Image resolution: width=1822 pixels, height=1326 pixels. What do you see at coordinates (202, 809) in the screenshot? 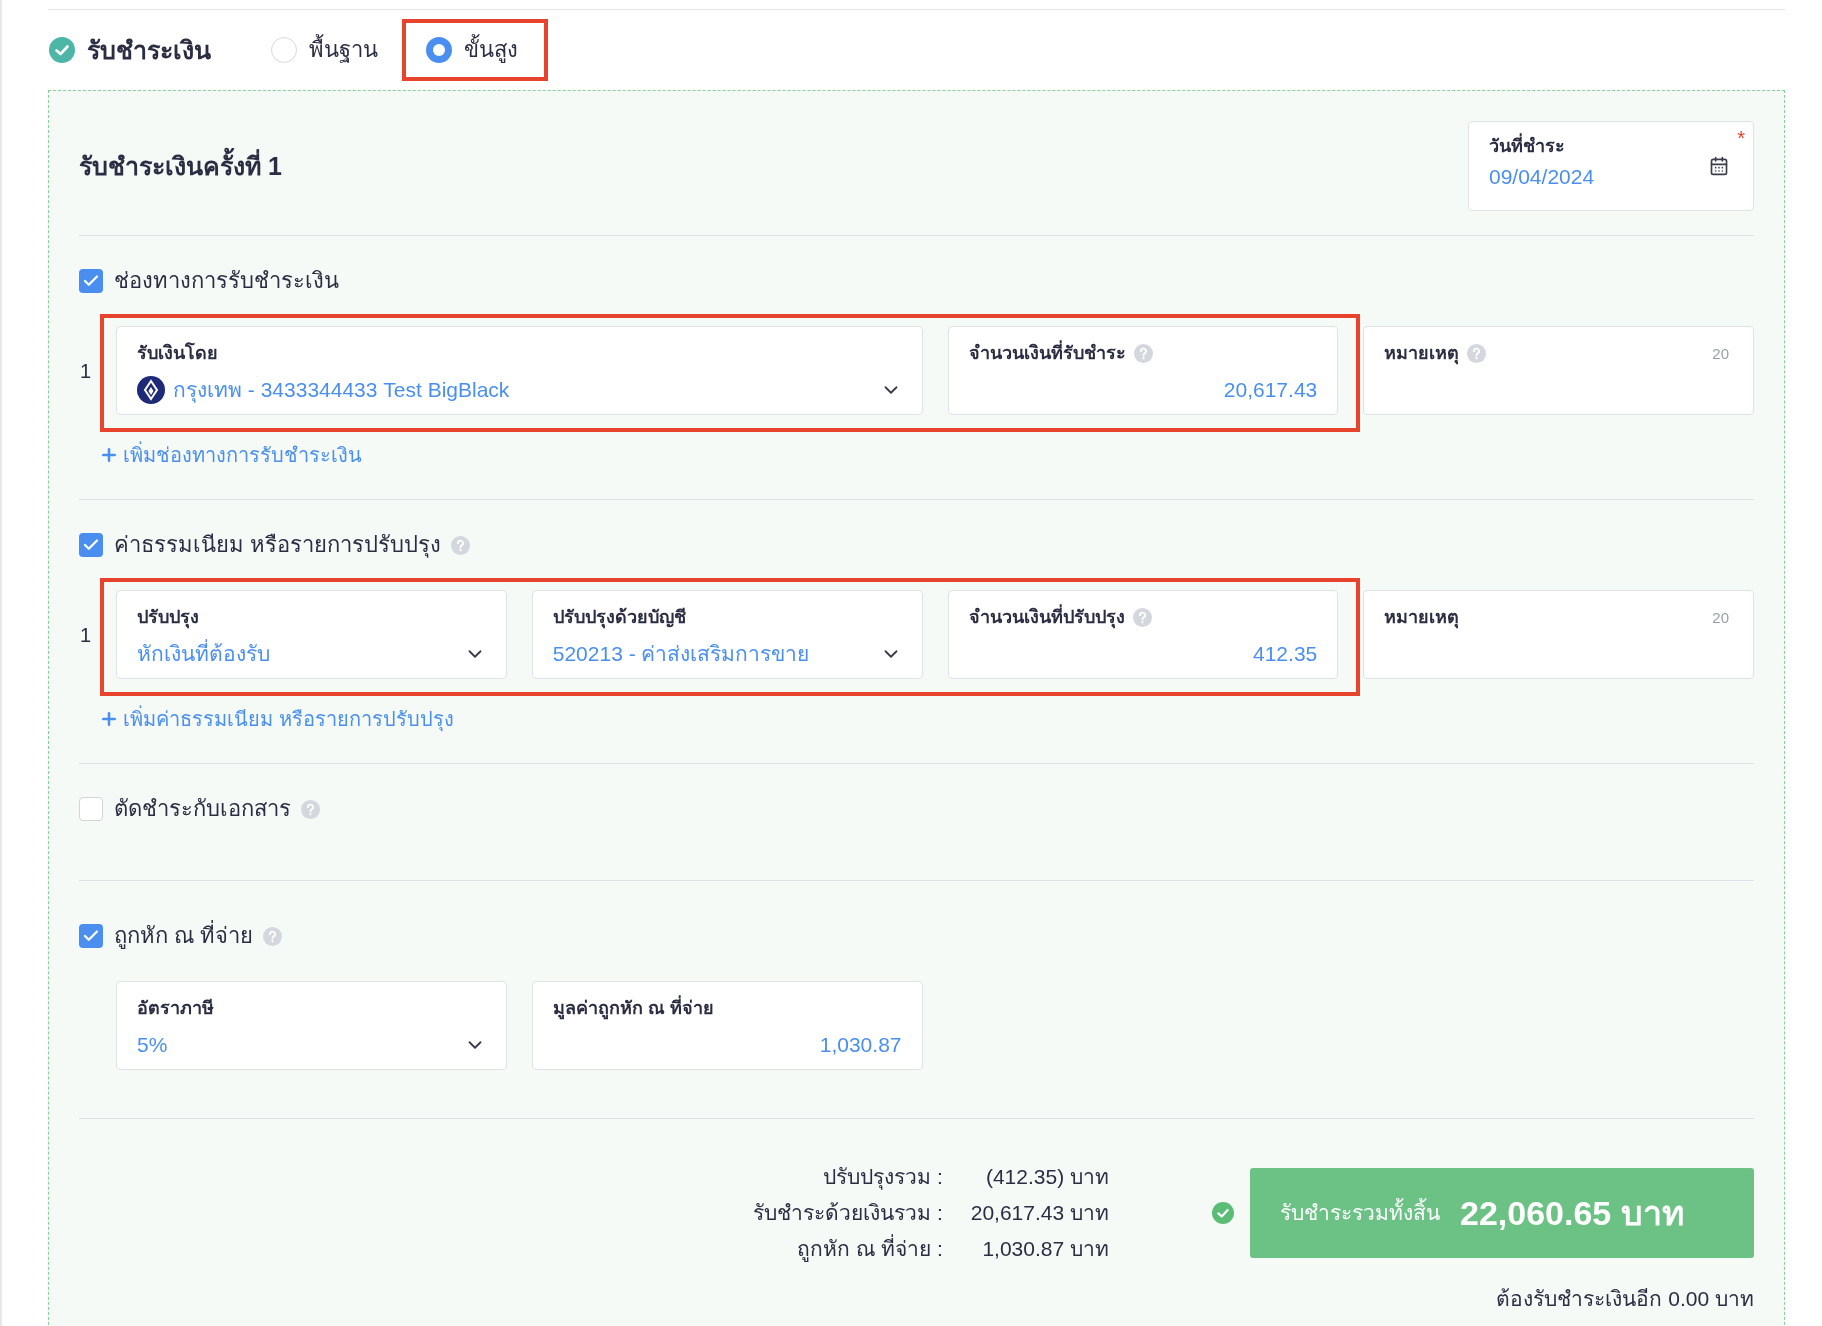
I see `checkbox-label: ตัดชำระกับเอกสาร` at bounding box center [202, 809].